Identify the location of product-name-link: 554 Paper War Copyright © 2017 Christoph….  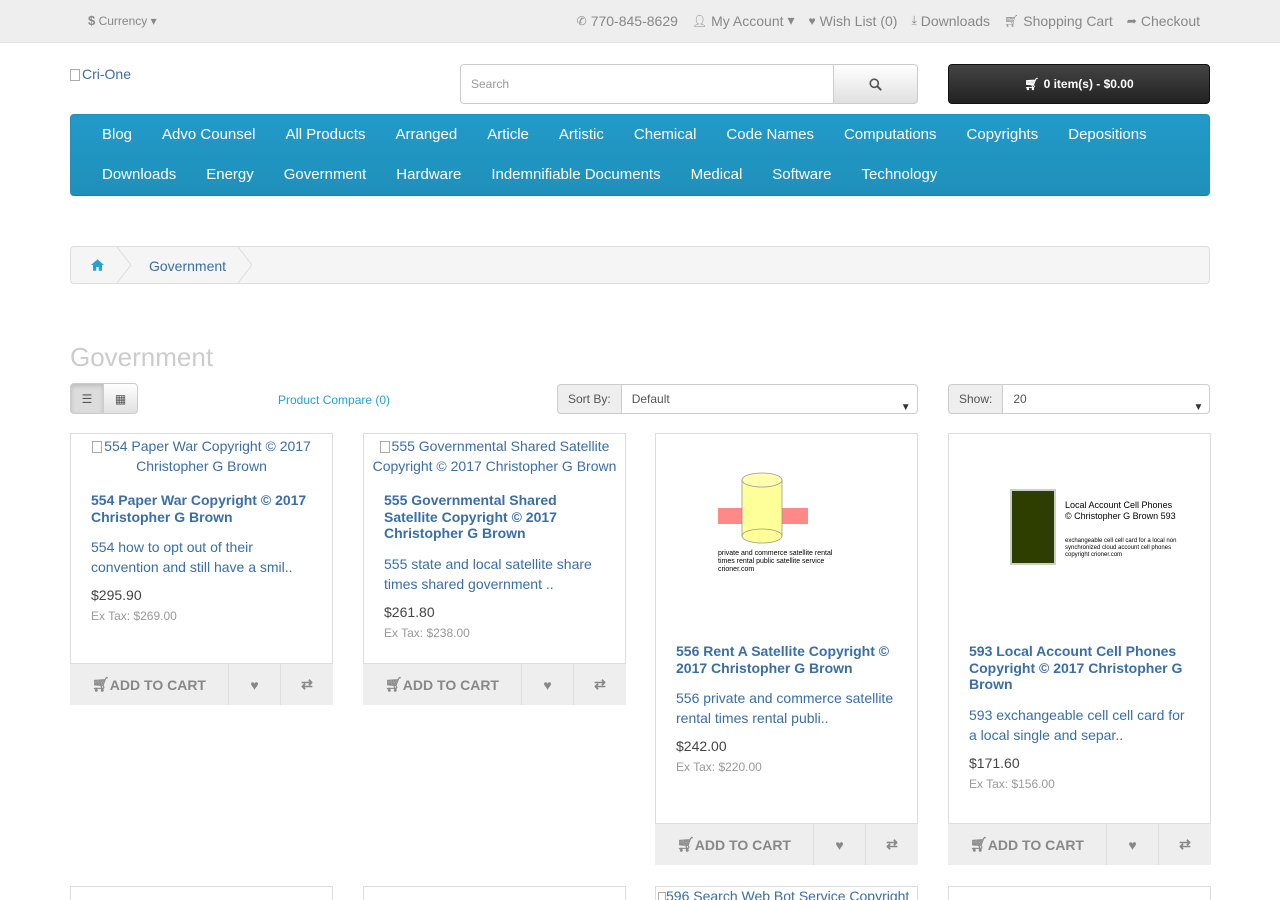
(201, 508).